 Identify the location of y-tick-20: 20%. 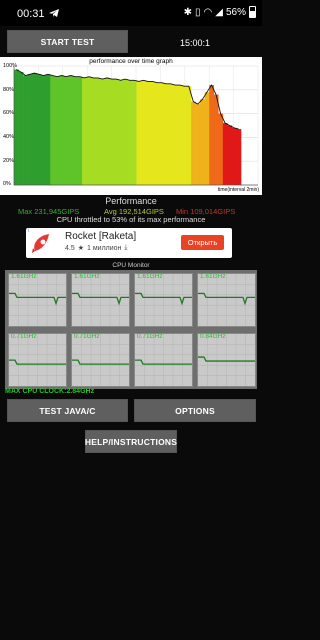
(9, 161).